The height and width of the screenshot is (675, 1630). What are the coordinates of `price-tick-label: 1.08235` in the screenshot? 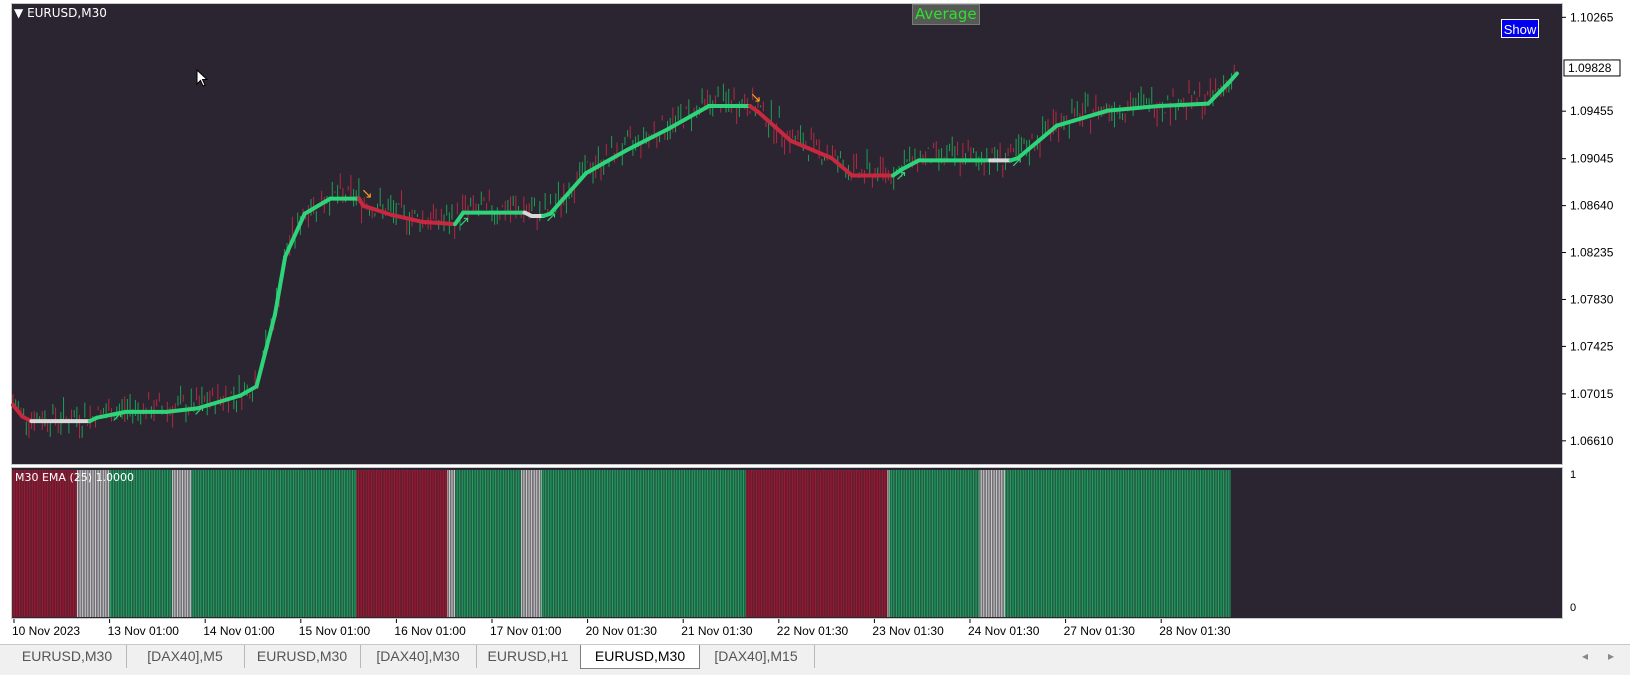 It's located at (1592, 253).